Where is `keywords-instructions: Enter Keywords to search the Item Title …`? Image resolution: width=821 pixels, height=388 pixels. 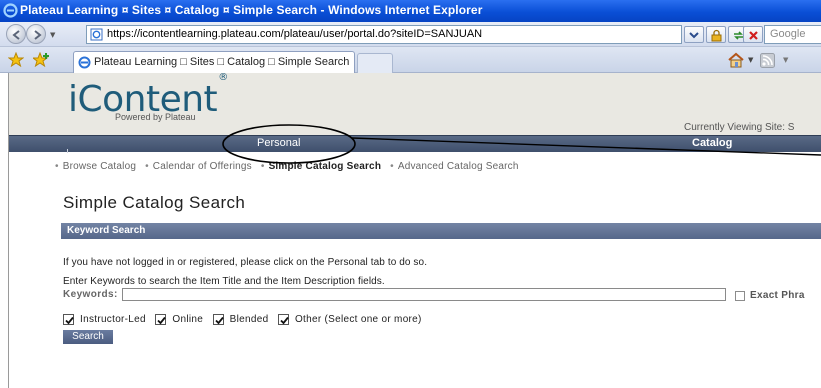
keywords-instructions: Enter Keywords to search the Item Title … is located at coordinates (224, 281).